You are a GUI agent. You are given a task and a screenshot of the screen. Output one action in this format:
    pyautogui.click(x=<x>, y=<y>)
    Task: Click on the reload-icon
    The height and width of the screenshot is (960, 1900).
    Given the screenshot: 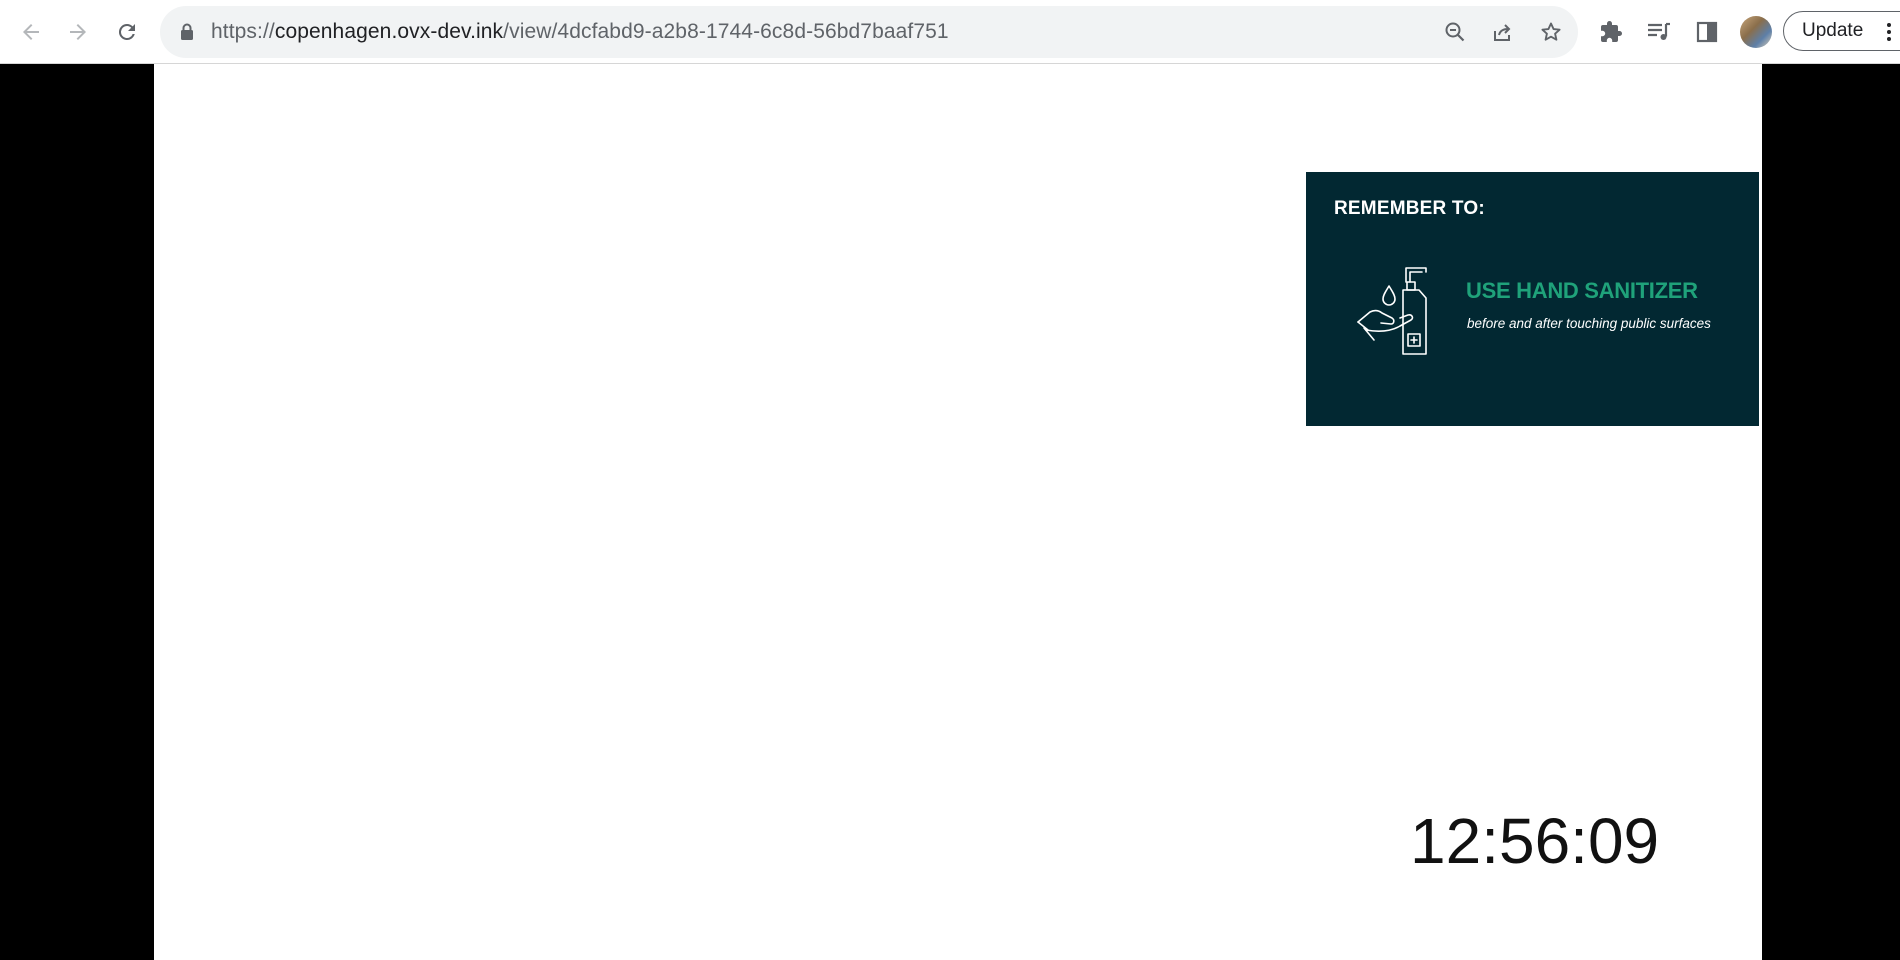 What is the action you would take?
    pyautogui.click(x=126, y=31)
    